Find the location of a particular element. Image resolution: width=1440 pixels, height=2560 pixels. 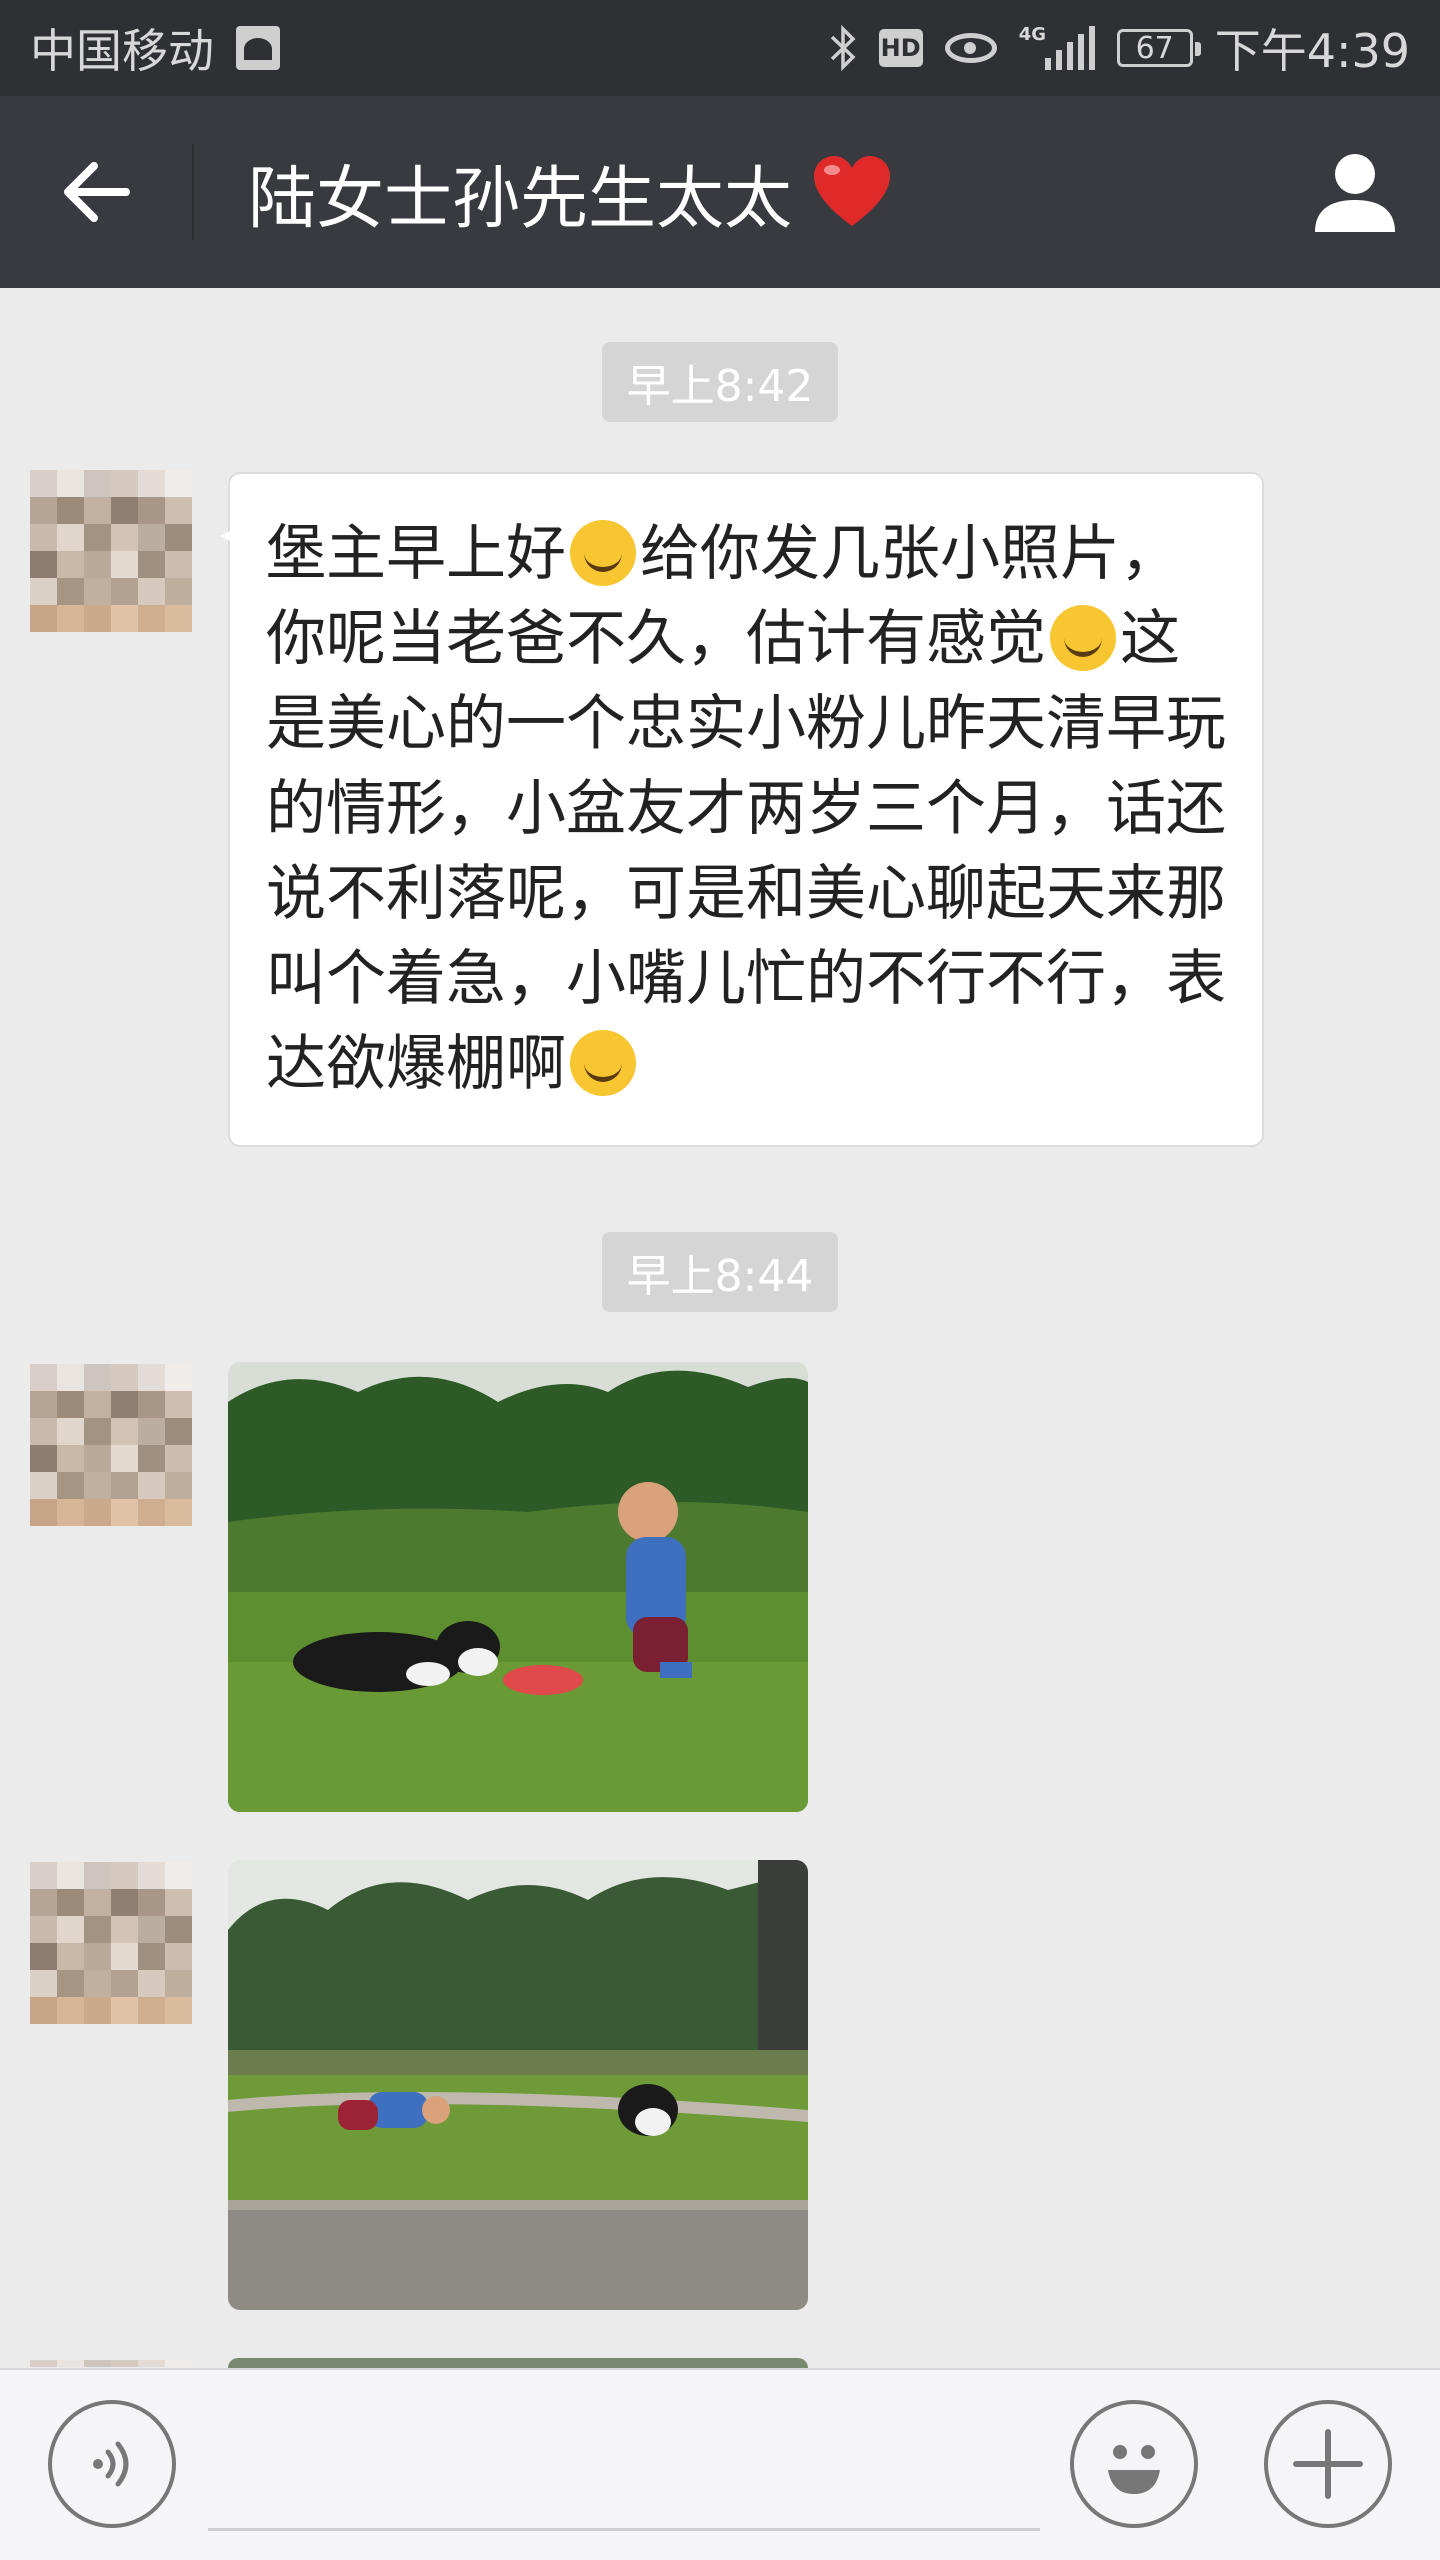

battery-icon: 67 is located at coordinates (1158, 48).